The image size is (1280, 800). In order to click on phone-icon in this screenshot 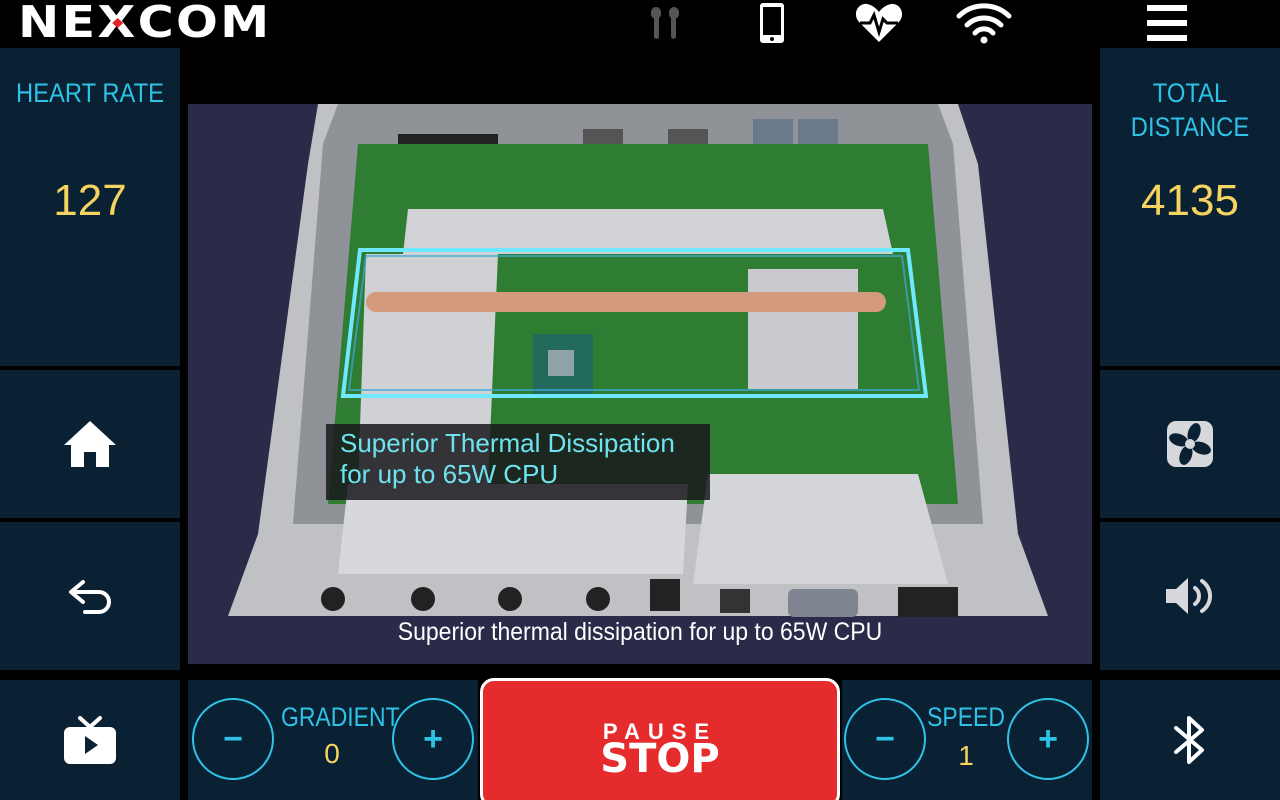, I will do `click(772, 23)`.